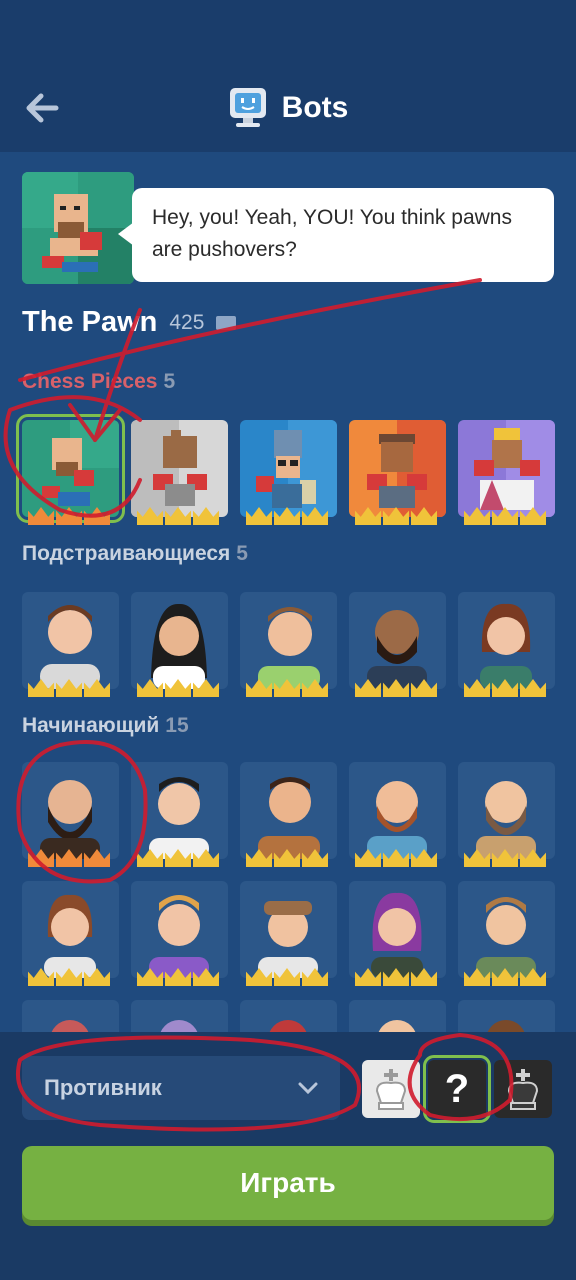 The width and height of the screenshot is (576, 1280). I want to click on section-chess-pieces: Chess Pieces 5, so click(99, 381).